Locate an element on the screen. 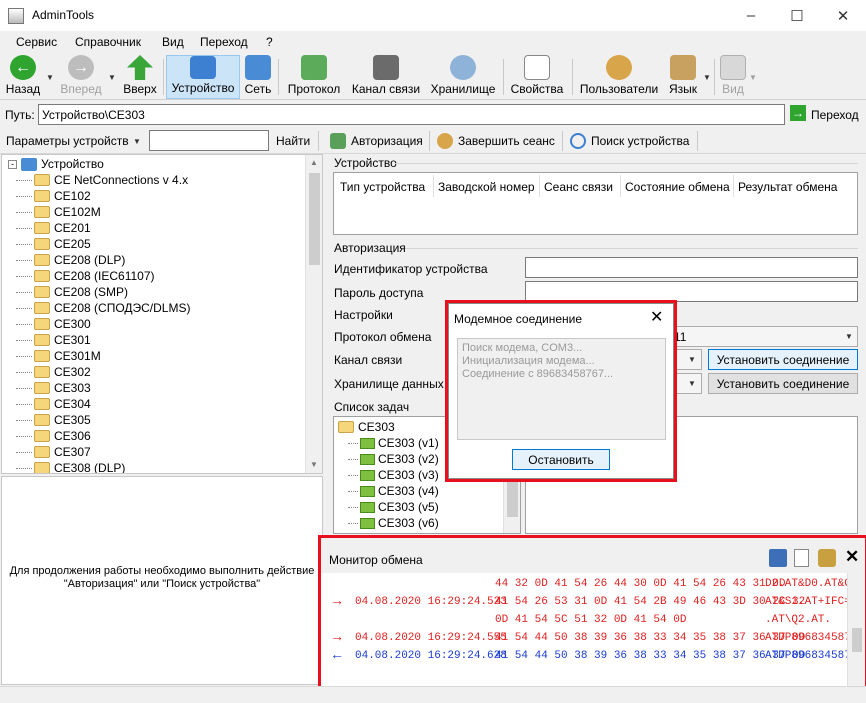  menu-help: ? is located at coordinates (269, 42).